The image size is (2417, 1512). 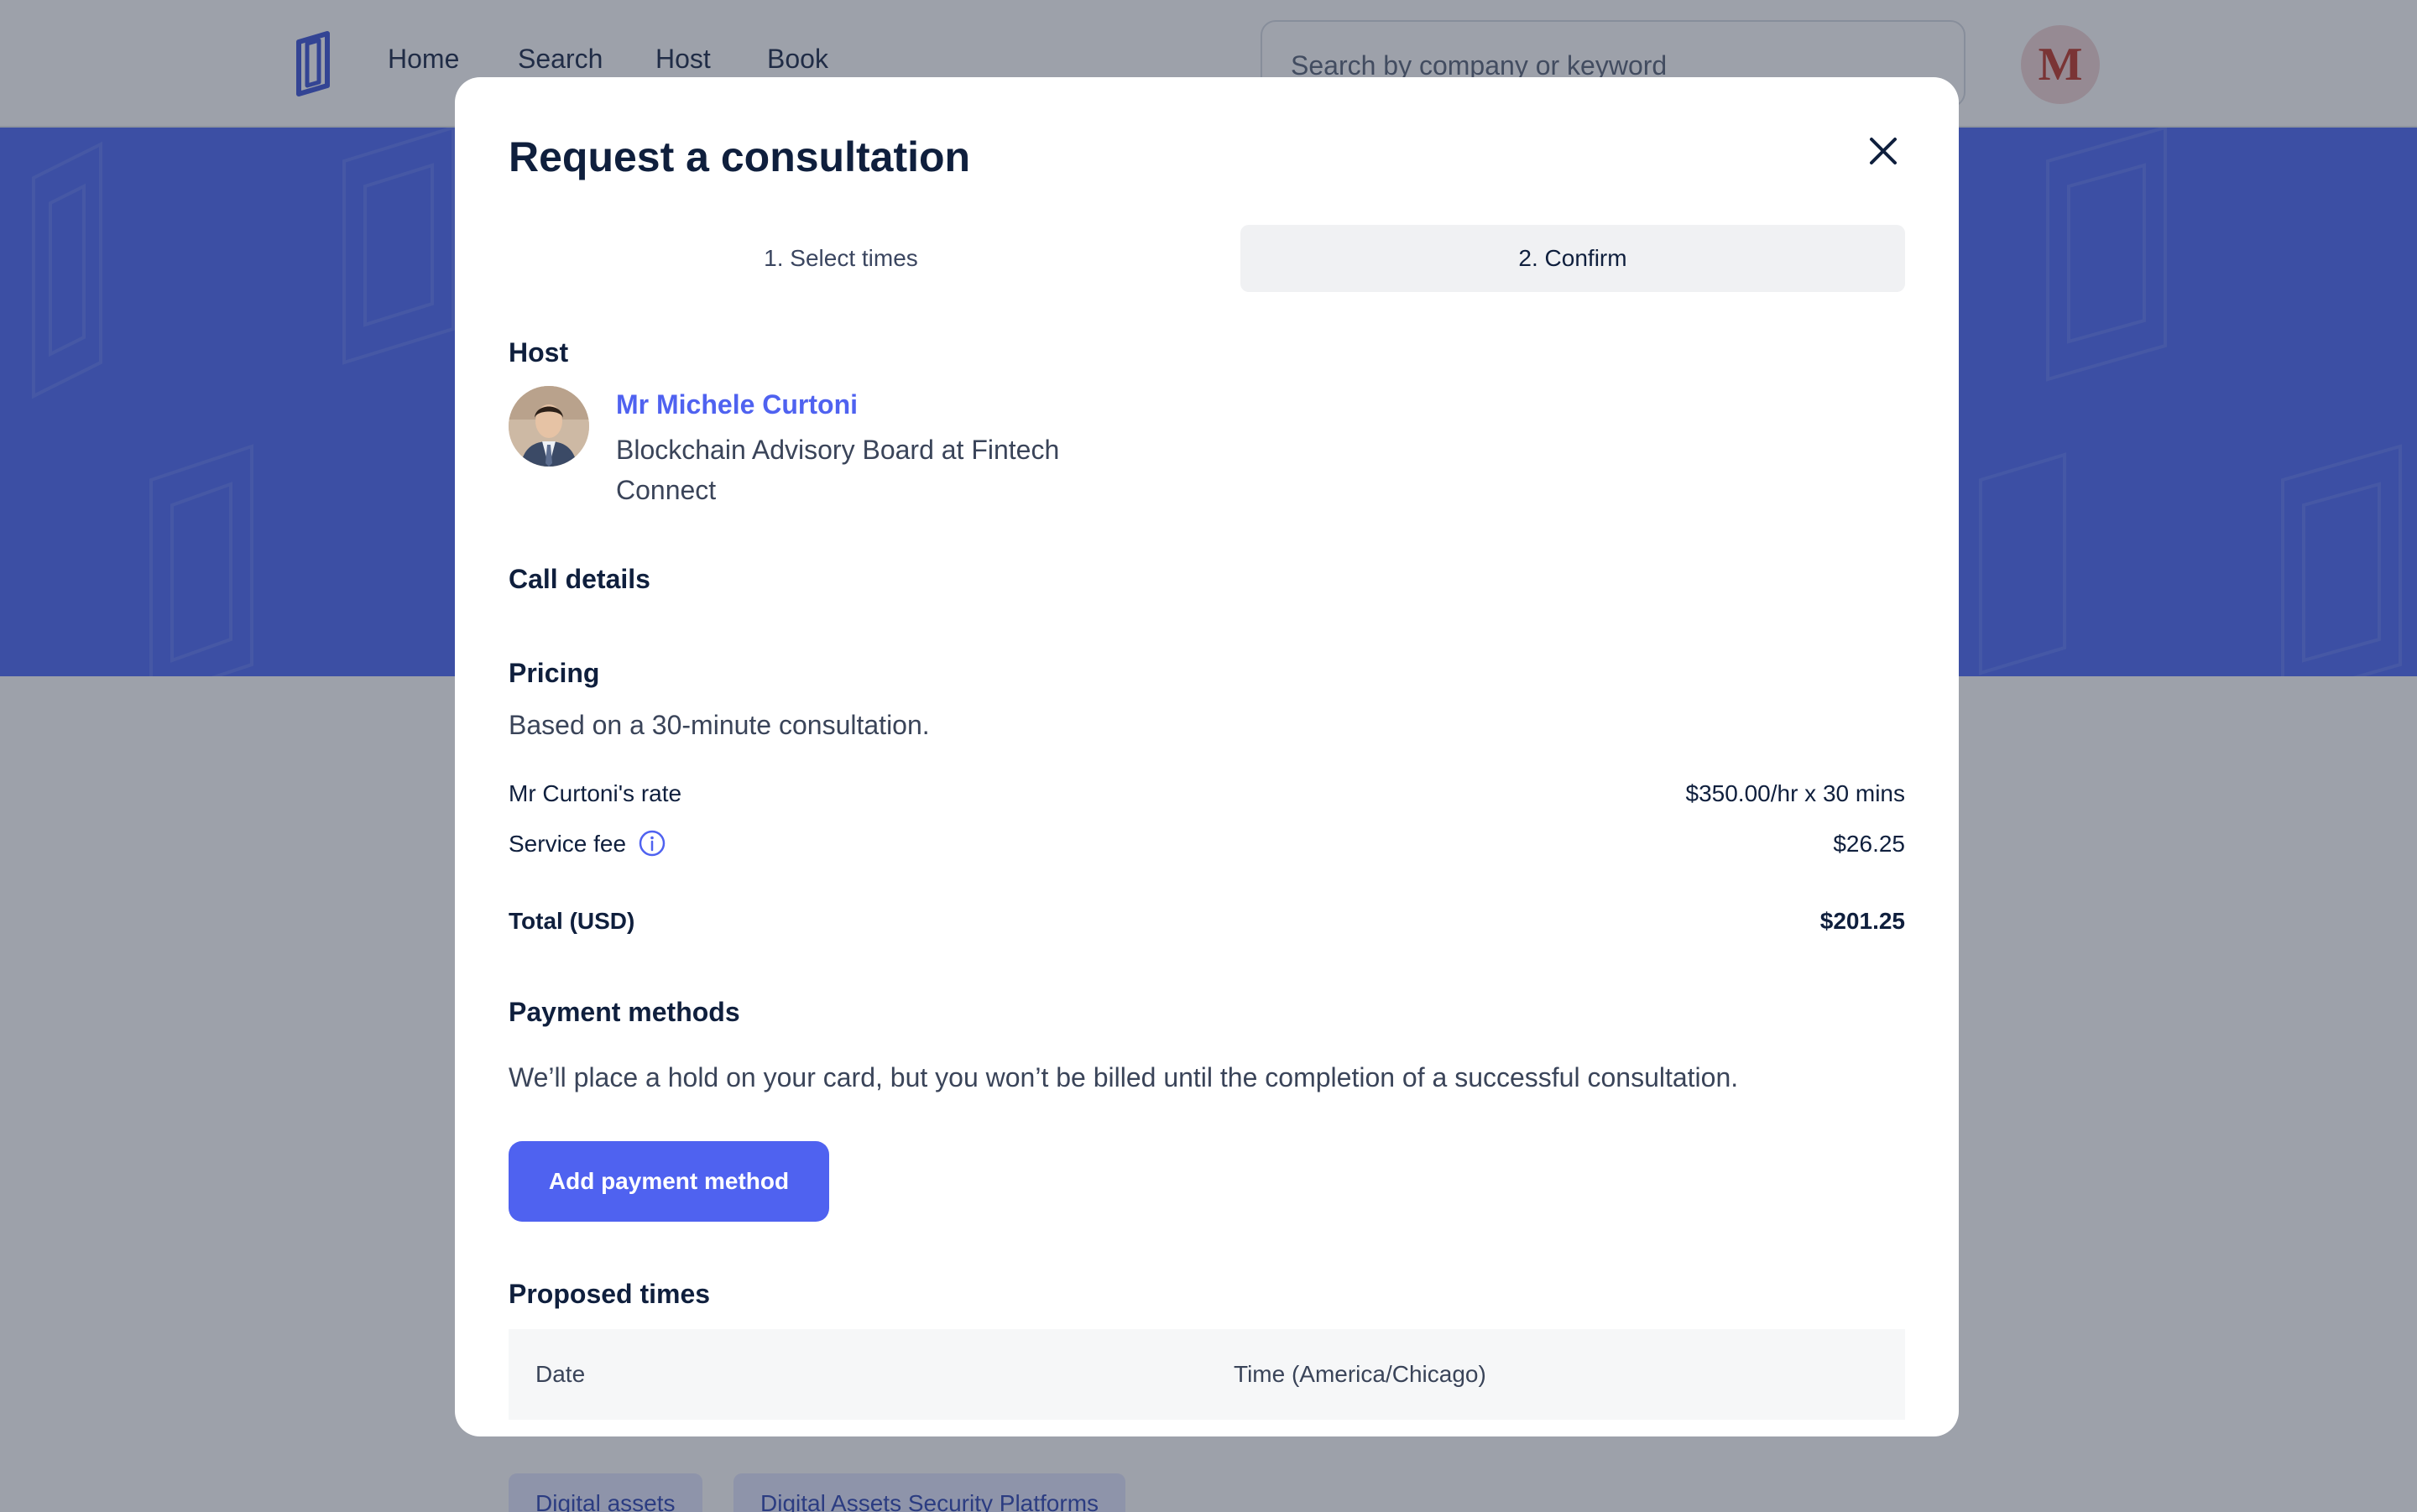 I want to click on close-icon, so click(x=1883, y=151).